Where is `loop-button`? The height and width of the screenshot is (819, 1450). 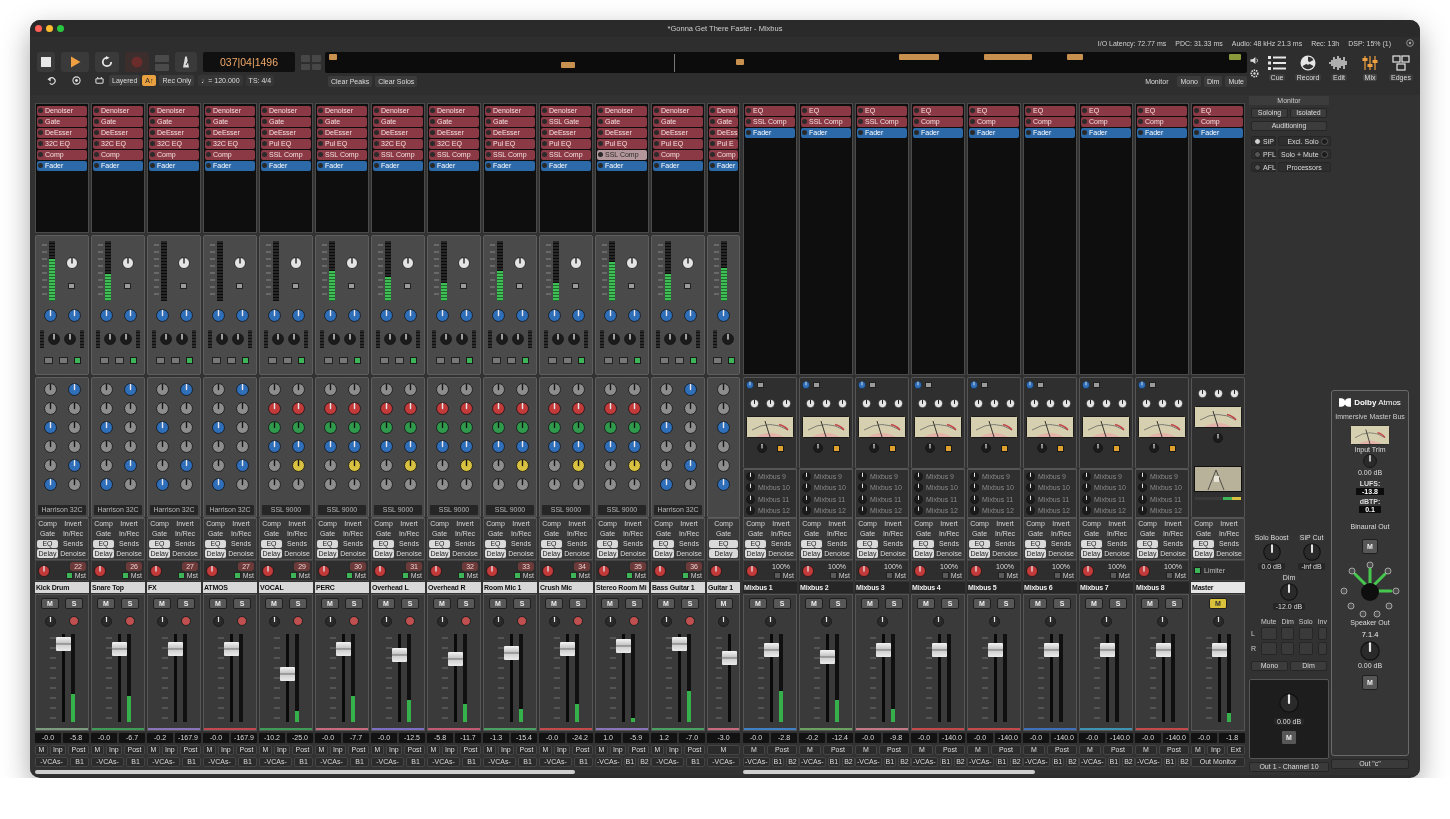 loop-button is located at coordinates (107, 62).